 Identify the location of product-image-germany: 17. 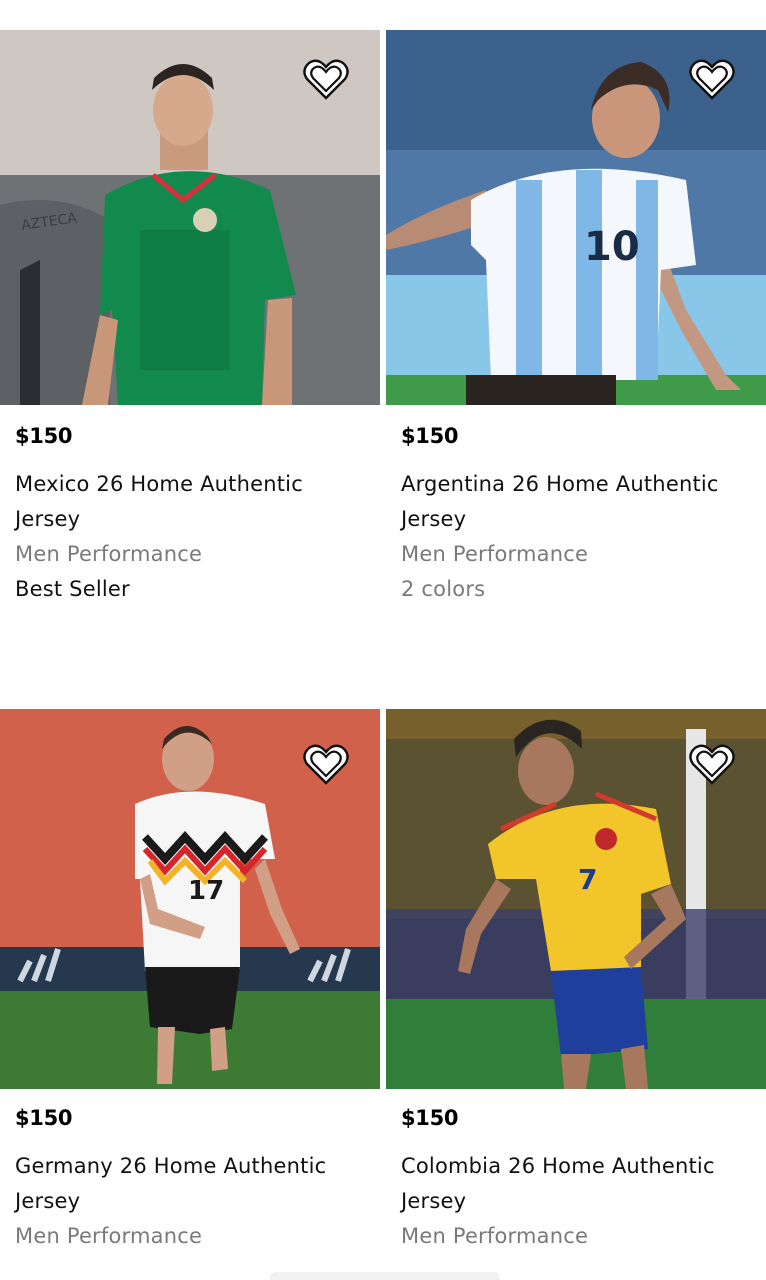
(190, 899).